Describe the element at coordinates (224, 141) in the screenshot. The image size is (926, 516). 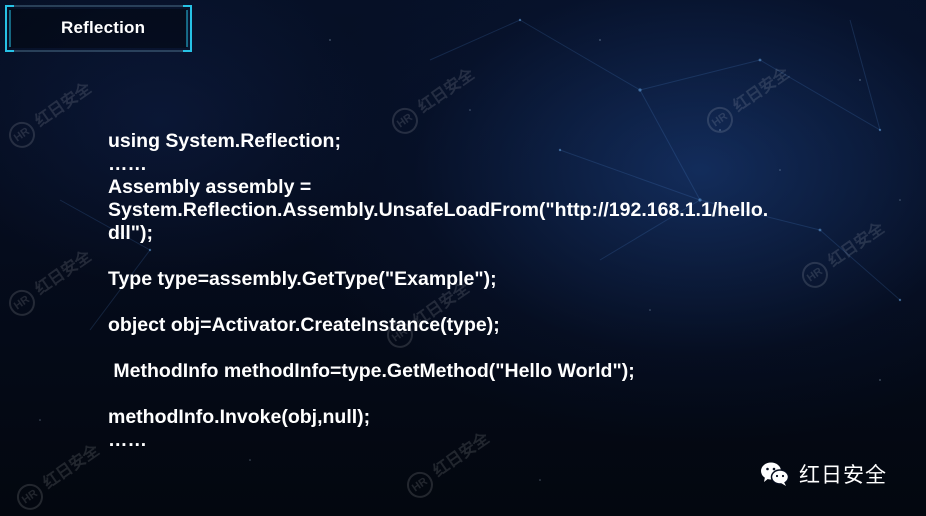
I see `code-line: using System.Reflection;` at that location.